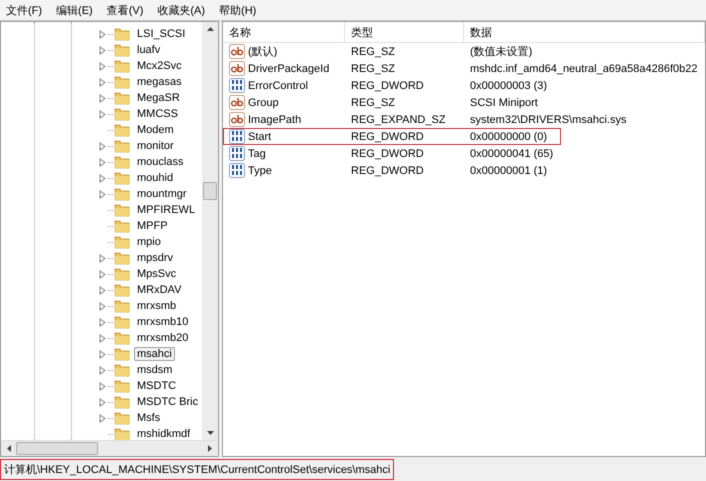 The width and height of the screenshot is (706, 481). I want to click on value-name: Tag, so click(257, 154).